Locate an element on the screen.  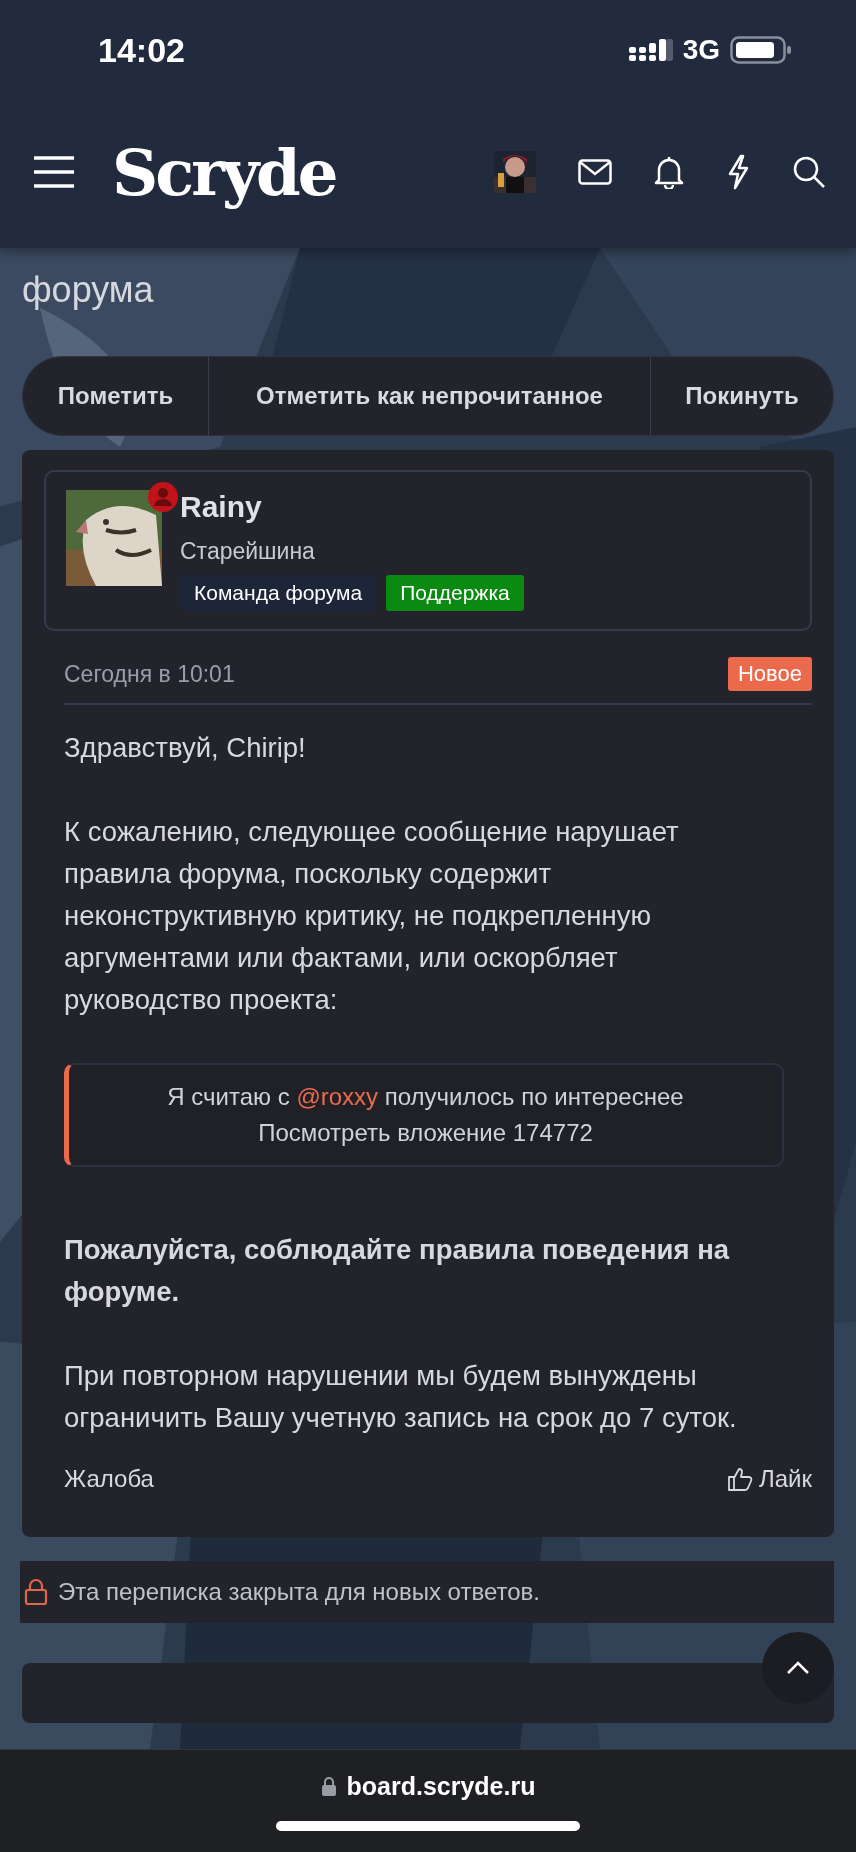
message-paragraph: Пожалуйста, соблюдайте правила поведения на форуме. is located at coordinates (397, 1271).